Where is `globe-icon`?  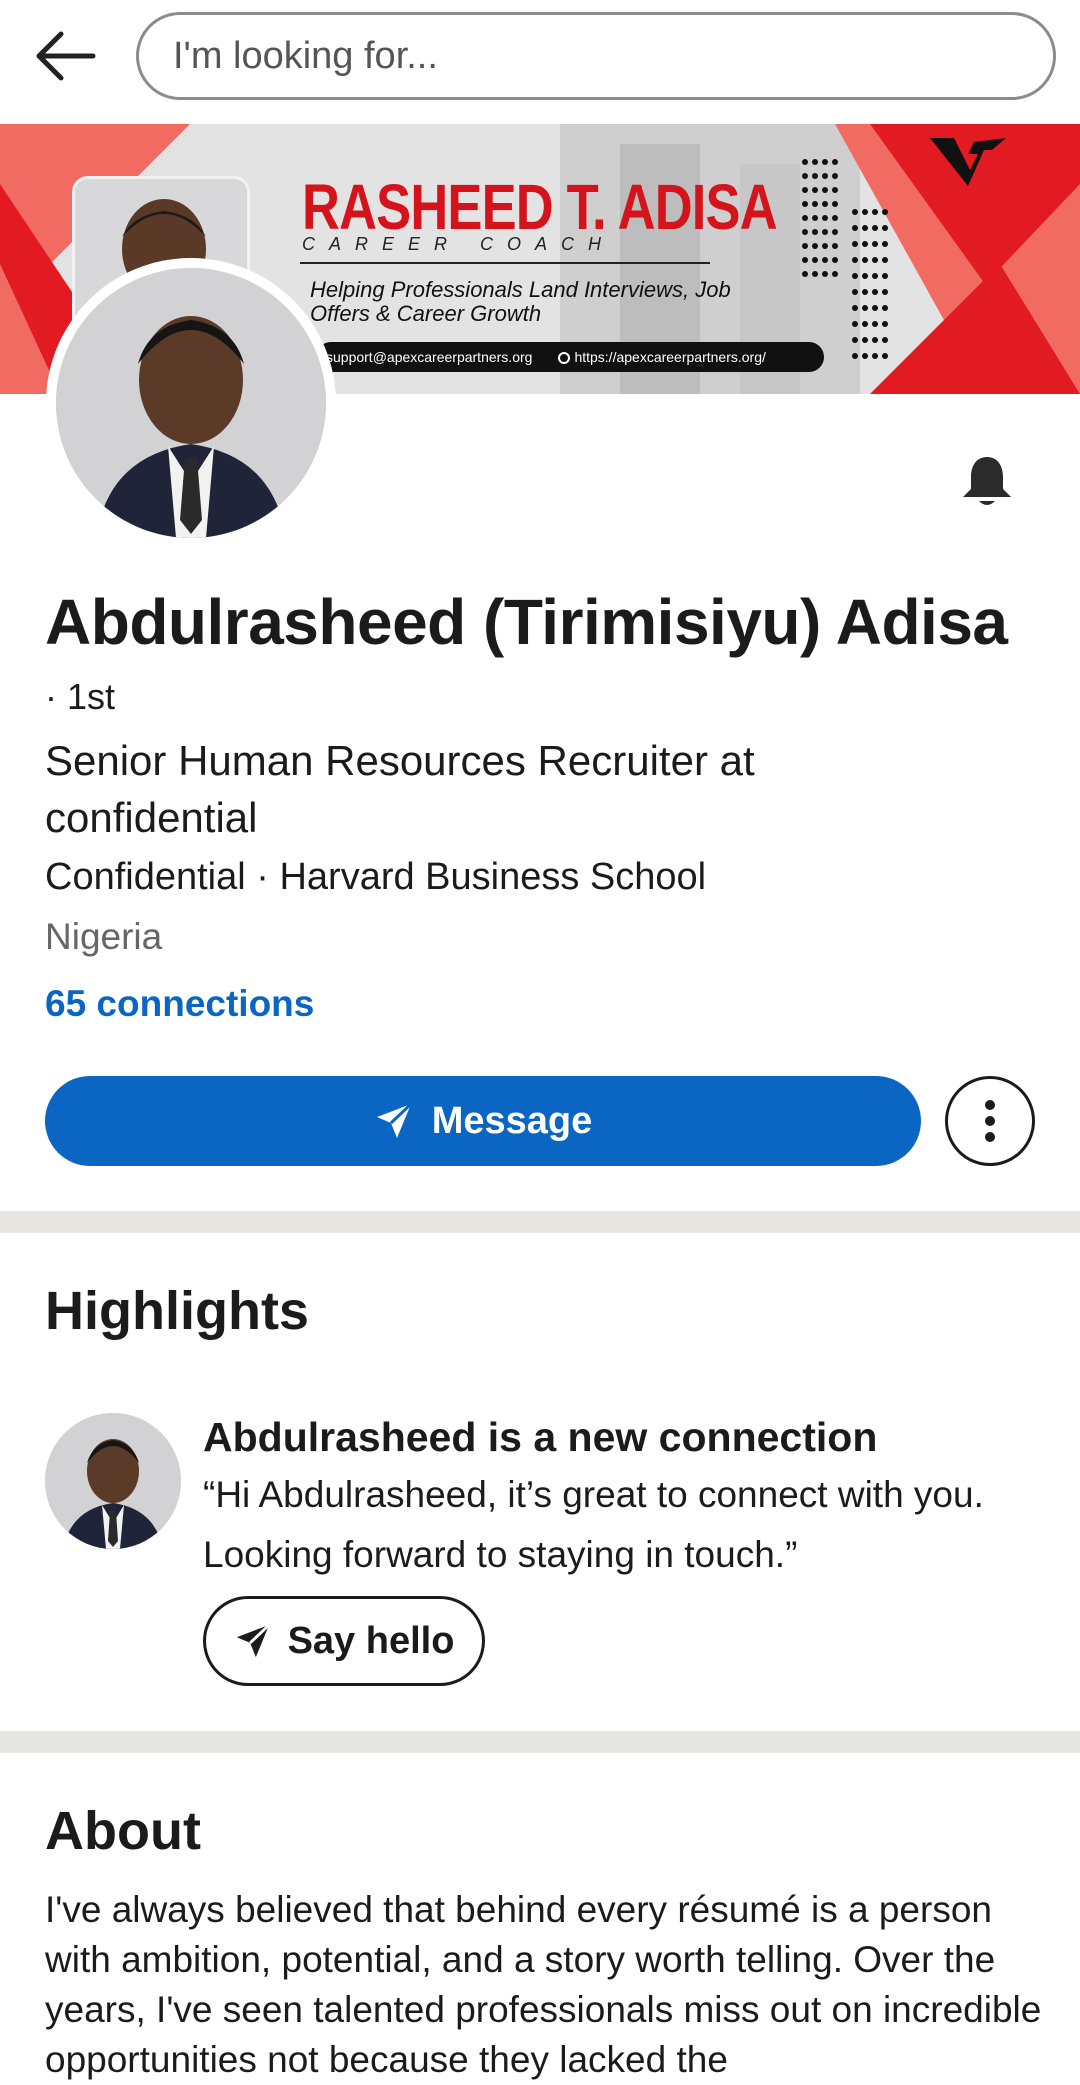 globe-icon is located at coordinates (564, 358).